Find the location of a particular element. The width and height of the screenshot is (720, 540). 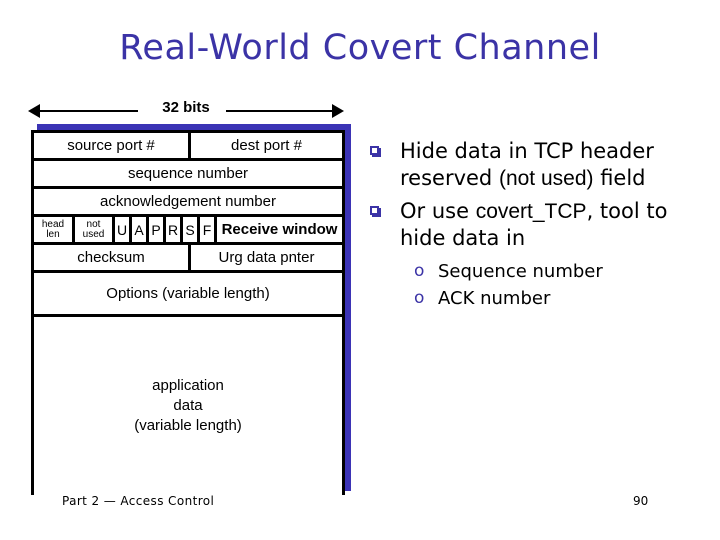

tcp-flag-psh: P is located at coordinates (154, 229).